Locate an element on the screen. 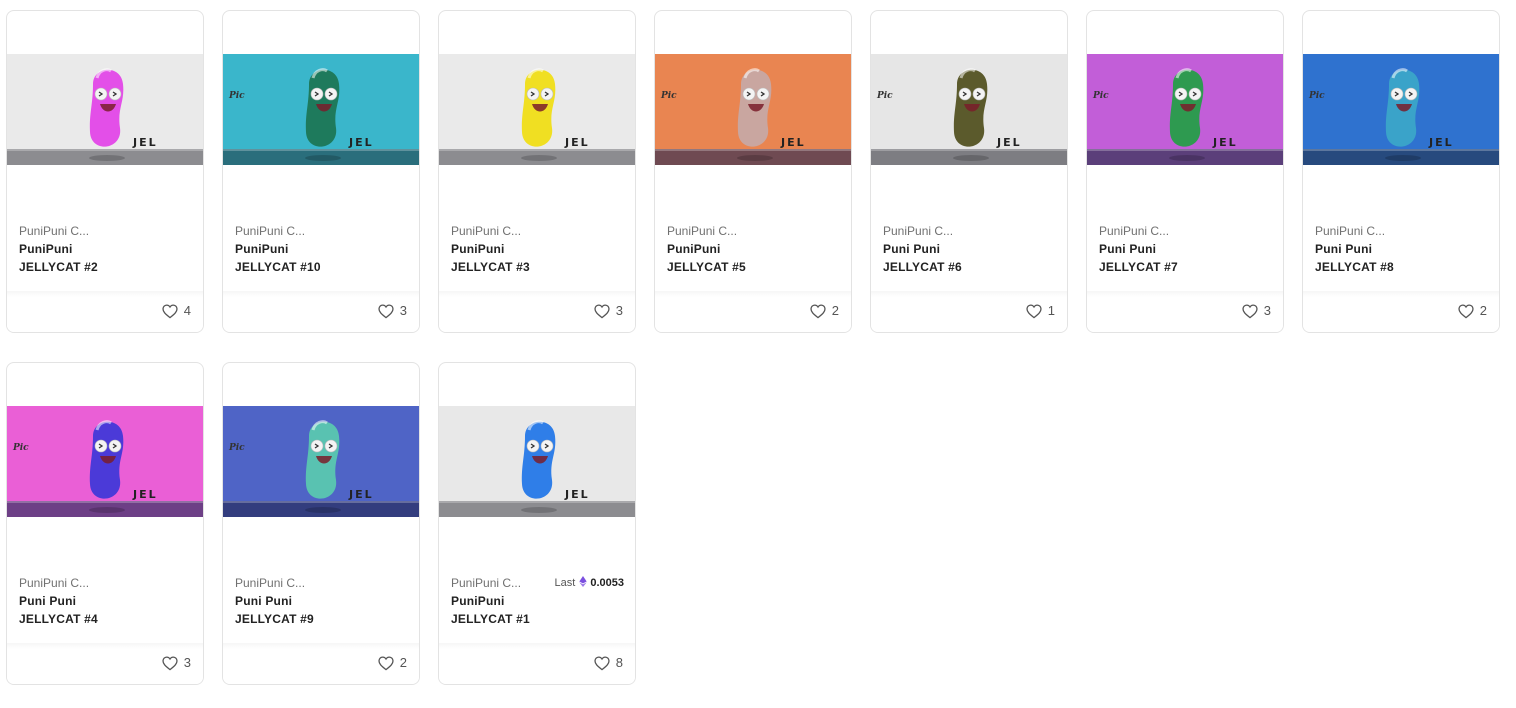 The height and width of the screenshot is (708, 1516). card-info: PuniPuni C... Puni Puni JELLYCAT #4 is located at coordinates (107, 601).